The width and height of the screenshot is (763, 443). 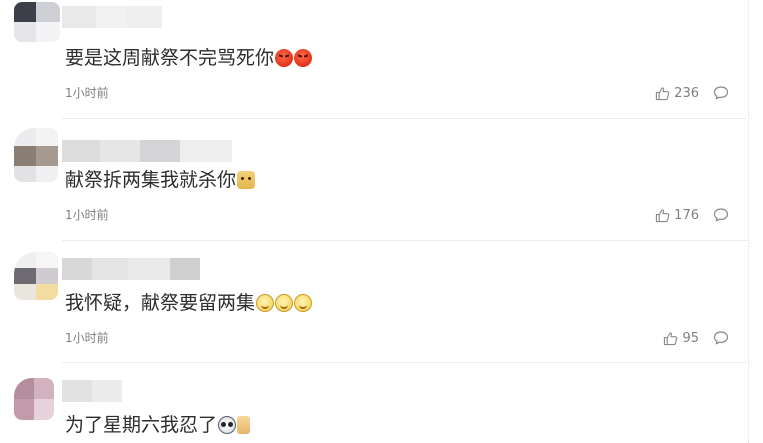 I want to click on comment-actions: 176, so click(x=692, y=215).